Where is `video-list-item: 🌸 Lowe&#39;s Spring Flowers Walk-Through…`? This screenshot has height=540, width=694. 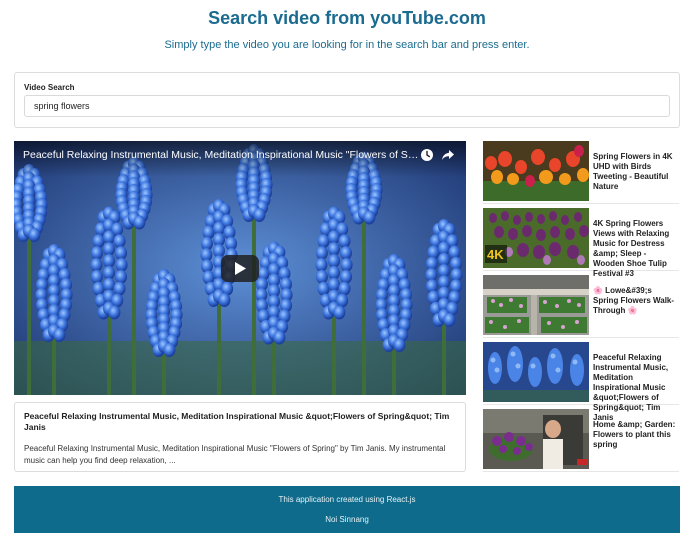 video-list-item: 🌸 Lowe&#39;s Spring Flowers Walk-Through… is located at coordinates (581, 306).